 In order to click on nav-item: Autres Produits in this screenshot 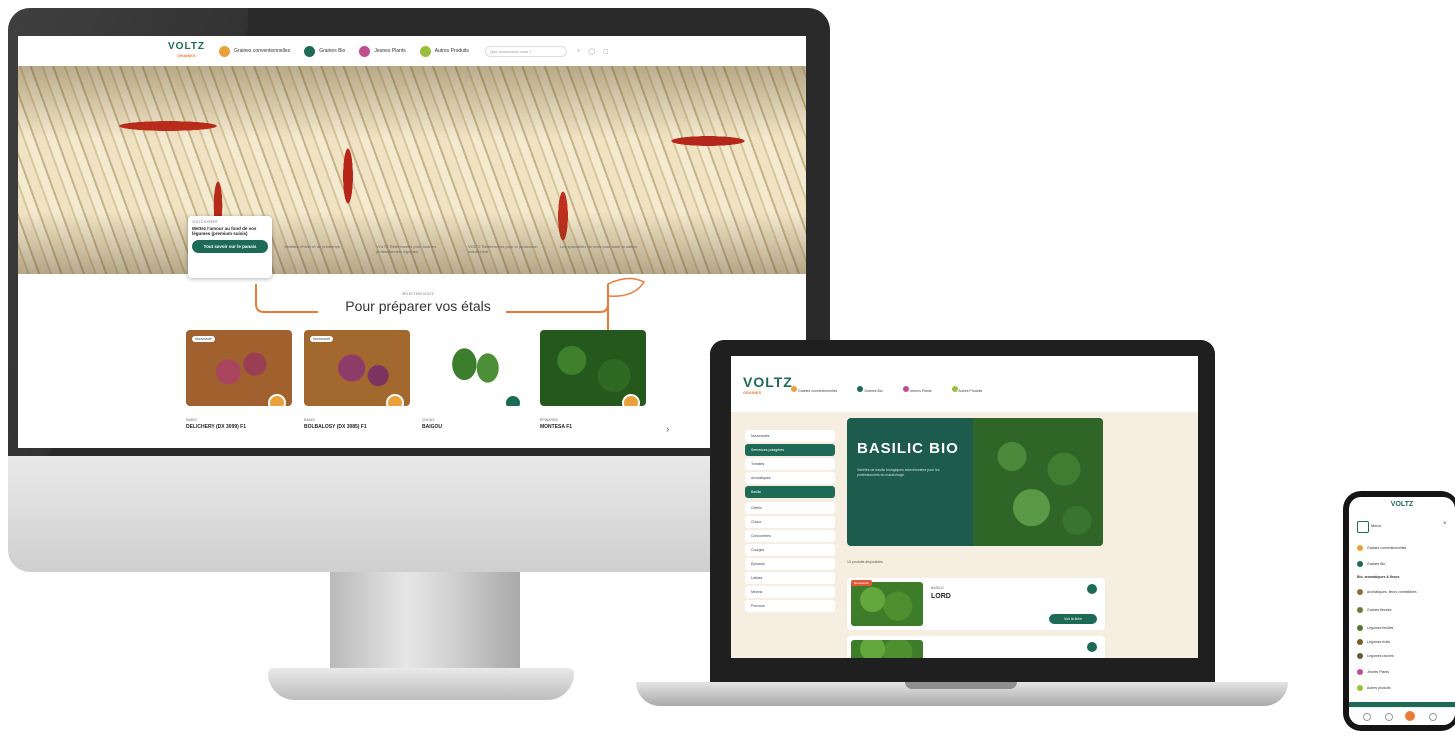, I will do `click(967, 389)`.